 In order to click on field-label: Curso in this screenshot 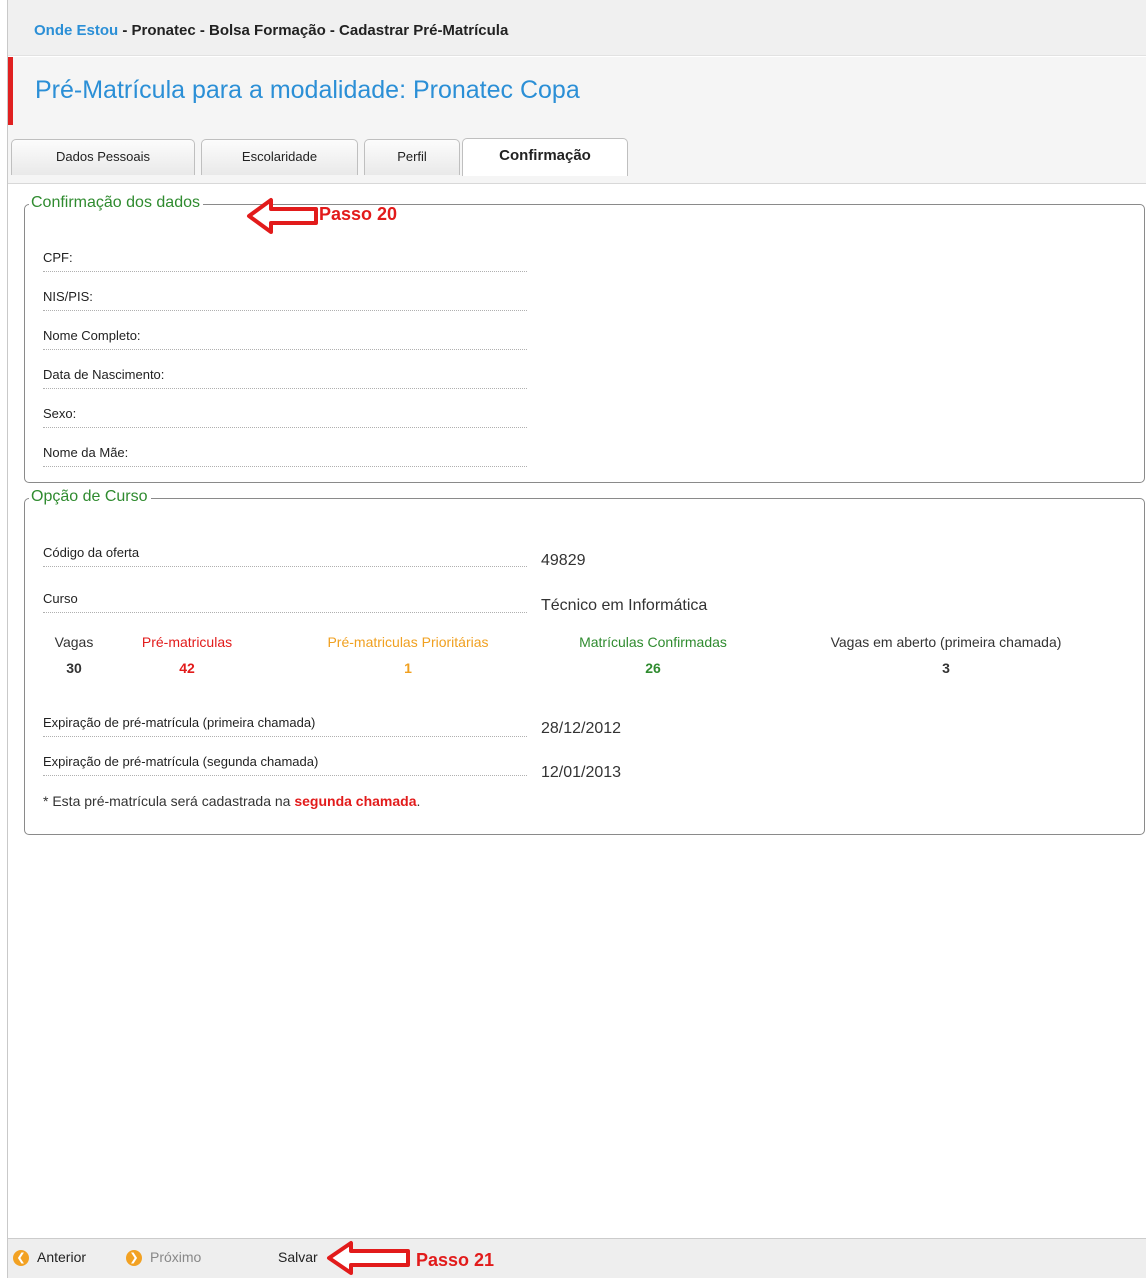, I will do `click(60, 598)`.